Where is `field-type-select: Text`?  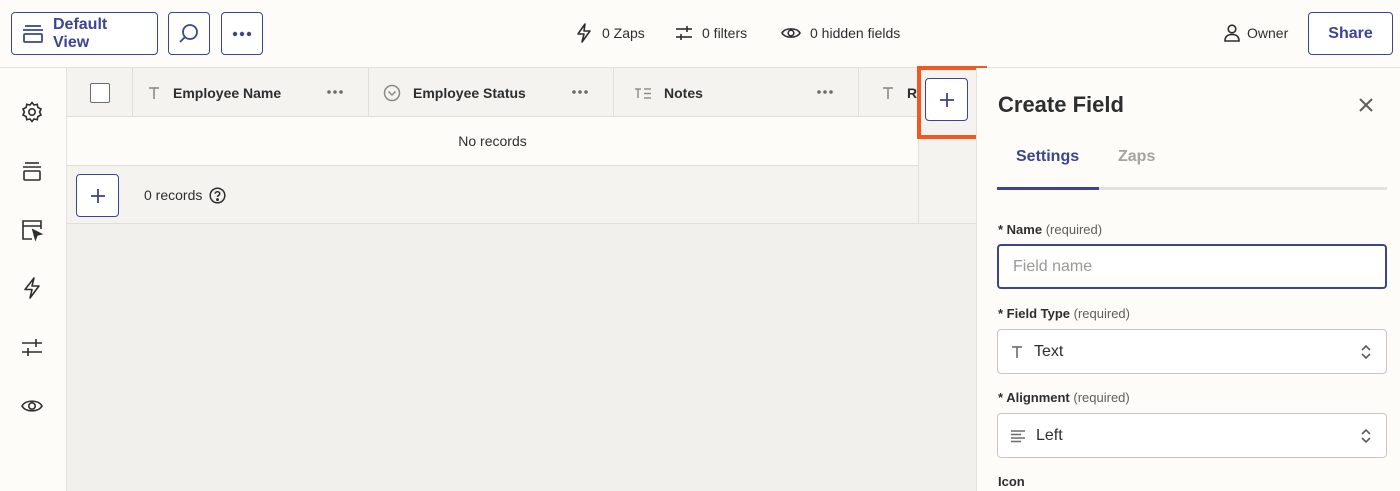 field-type-select: Text is located at coordinates (1192, 351).